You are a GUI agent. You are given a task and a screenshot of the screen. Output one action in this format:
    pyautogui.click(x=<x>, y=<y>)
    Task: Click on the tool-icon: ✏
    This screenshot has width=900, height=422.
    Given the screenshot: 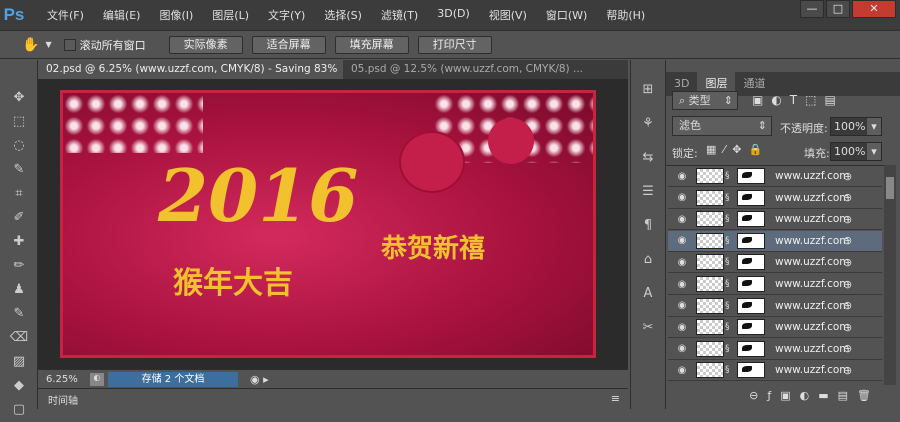 What is the action you would take?
    pyautogui.click(x=19, y=266)
    